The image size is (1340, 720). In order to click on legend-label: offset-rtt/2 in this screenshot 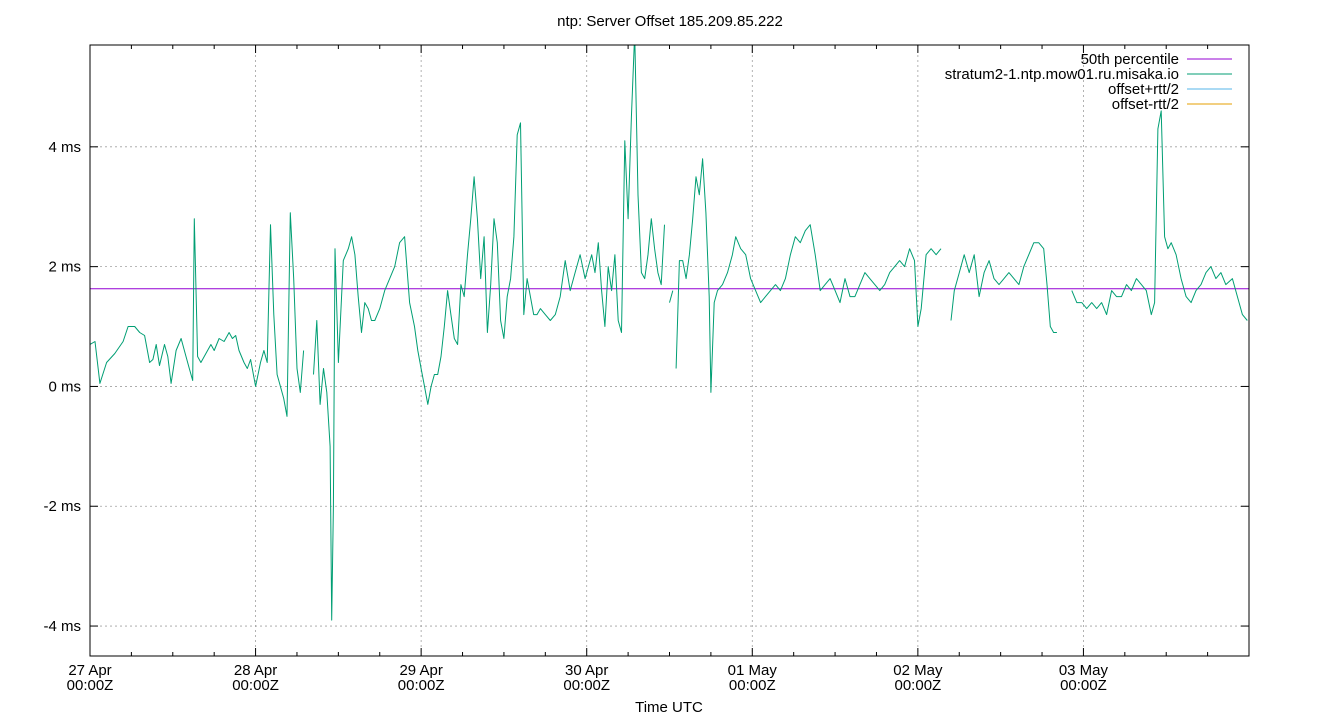, I will do `click(1145, 104)`.